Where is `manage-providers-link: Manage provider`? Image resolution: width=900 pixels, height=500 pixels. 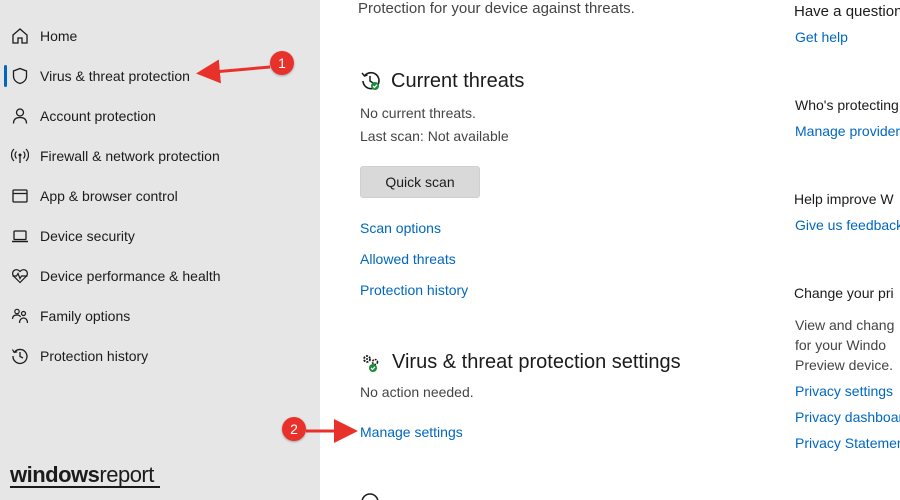 manage-providers-link: Manage provider is located at coordinates (847, 131).